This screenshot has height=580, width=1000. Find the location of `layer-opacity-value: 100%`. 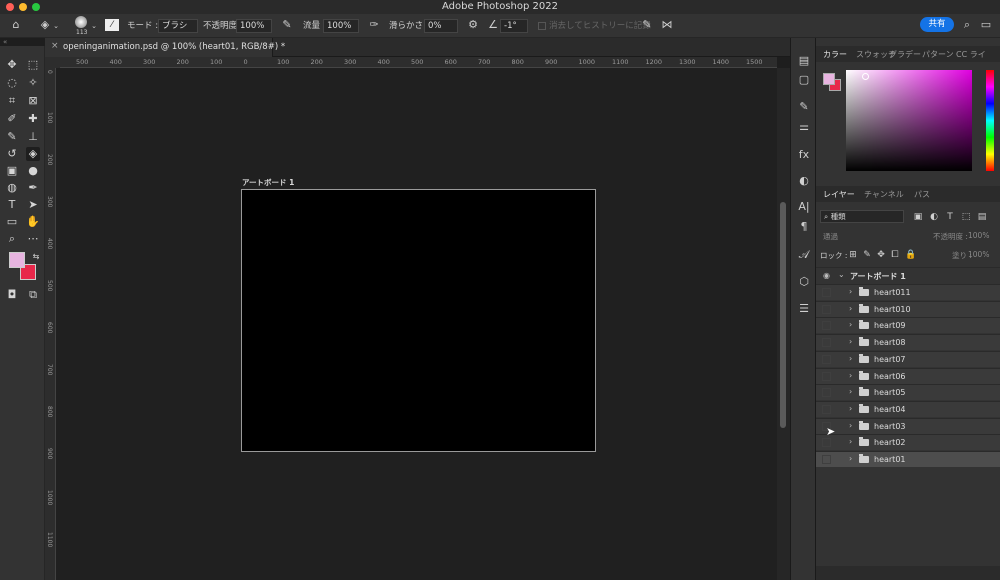

layer-opacity-value: 100% is located at coordinates (978, 238).